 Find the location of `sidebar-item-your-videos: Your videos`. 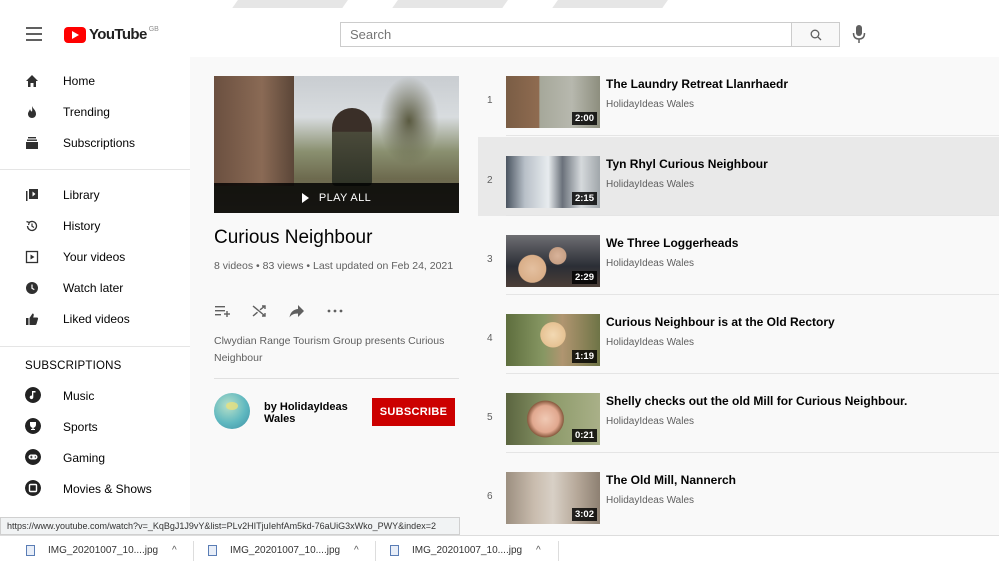

sidebar-item-your-videos: Your videos is located at coordinates (95, 257).